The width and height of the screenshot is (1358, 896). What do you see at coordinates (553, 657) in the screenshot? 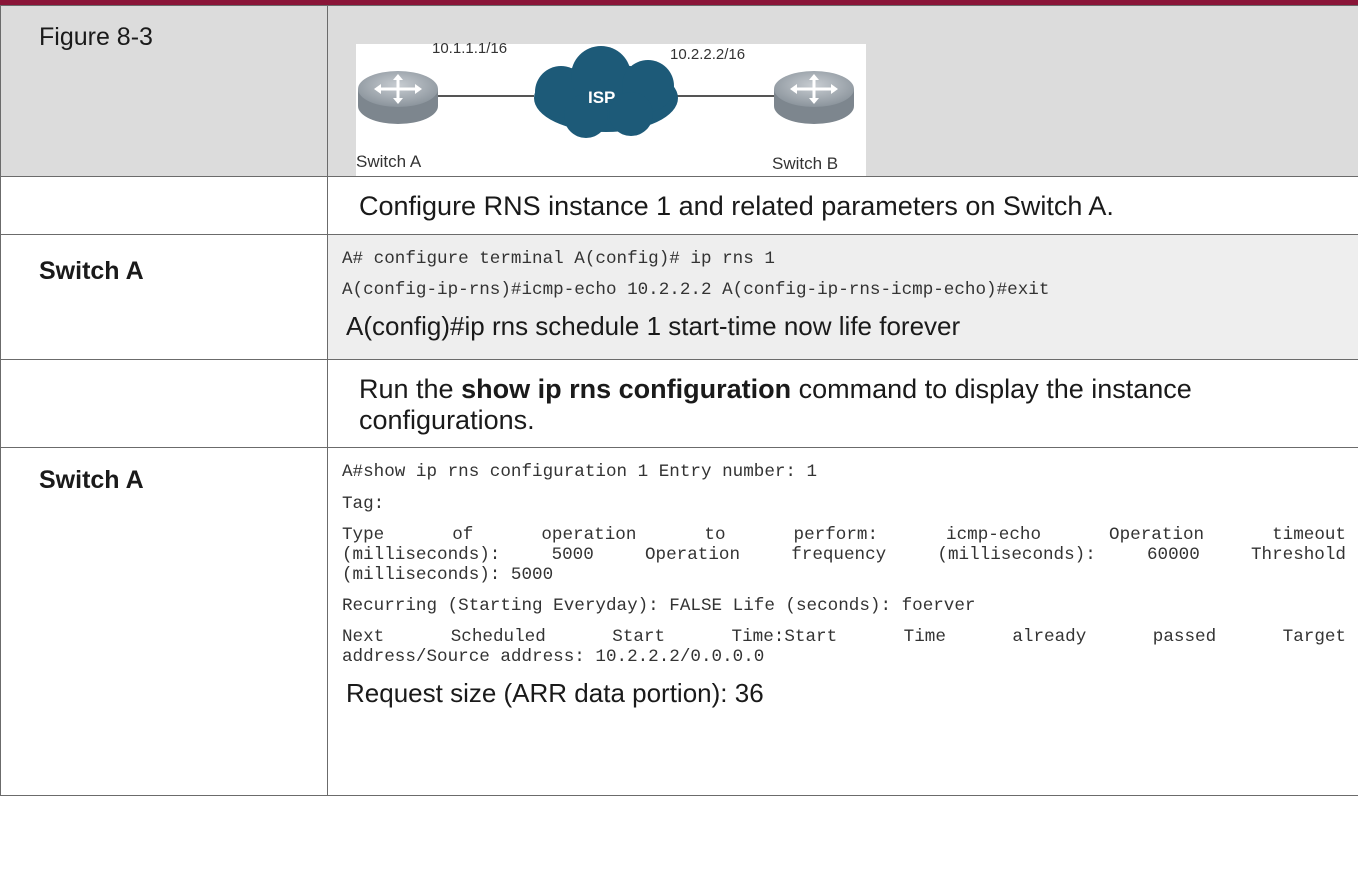
I see `code-line: address/Source address: 10.2.2.2/0.0.0.0` at bounding box center [553, 657].